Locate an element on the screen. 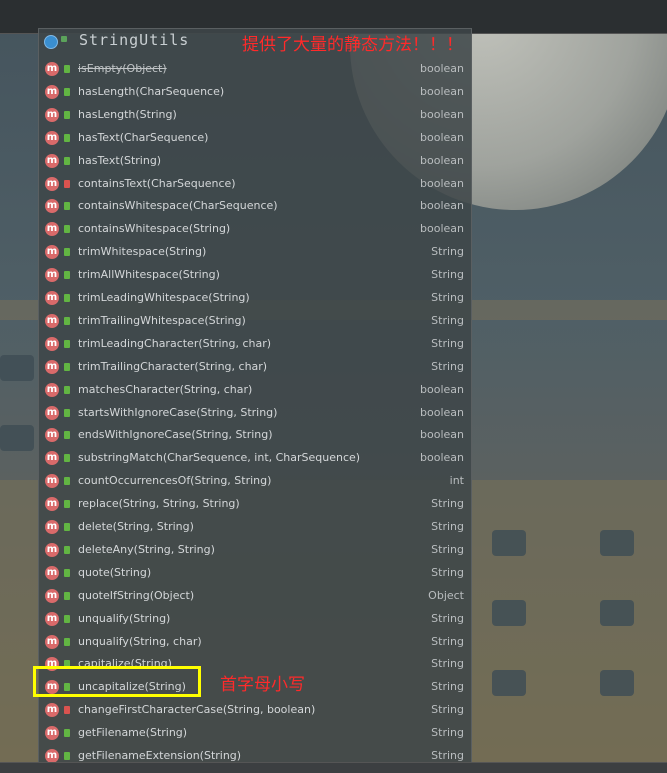 This screenshot has height=773, width=667. class-icon is located at coordinates (51, 42).